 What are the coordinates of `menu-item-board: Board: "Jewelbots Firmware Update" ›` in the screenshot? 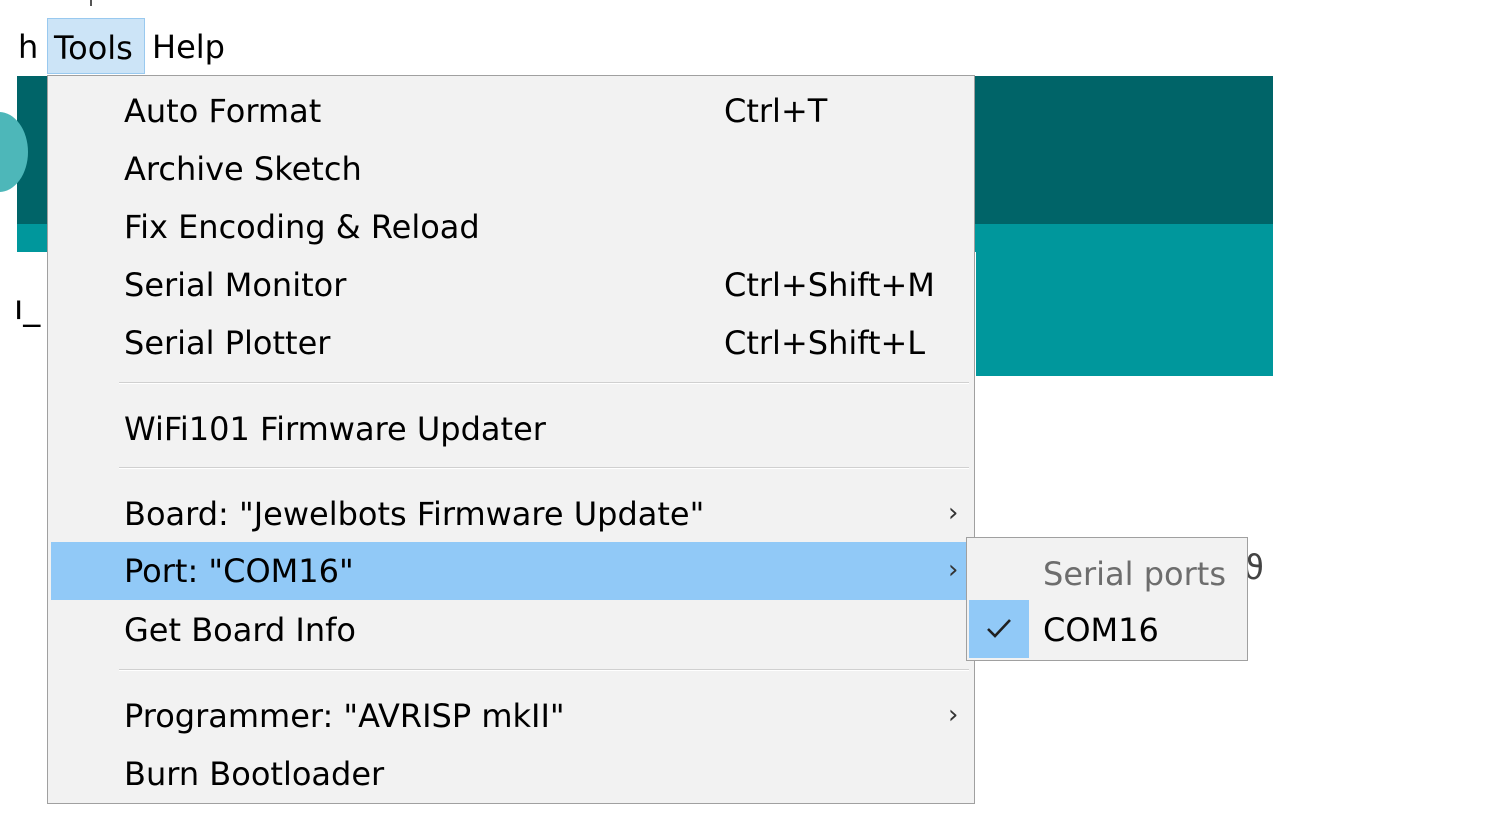 It's located at (511, 514).